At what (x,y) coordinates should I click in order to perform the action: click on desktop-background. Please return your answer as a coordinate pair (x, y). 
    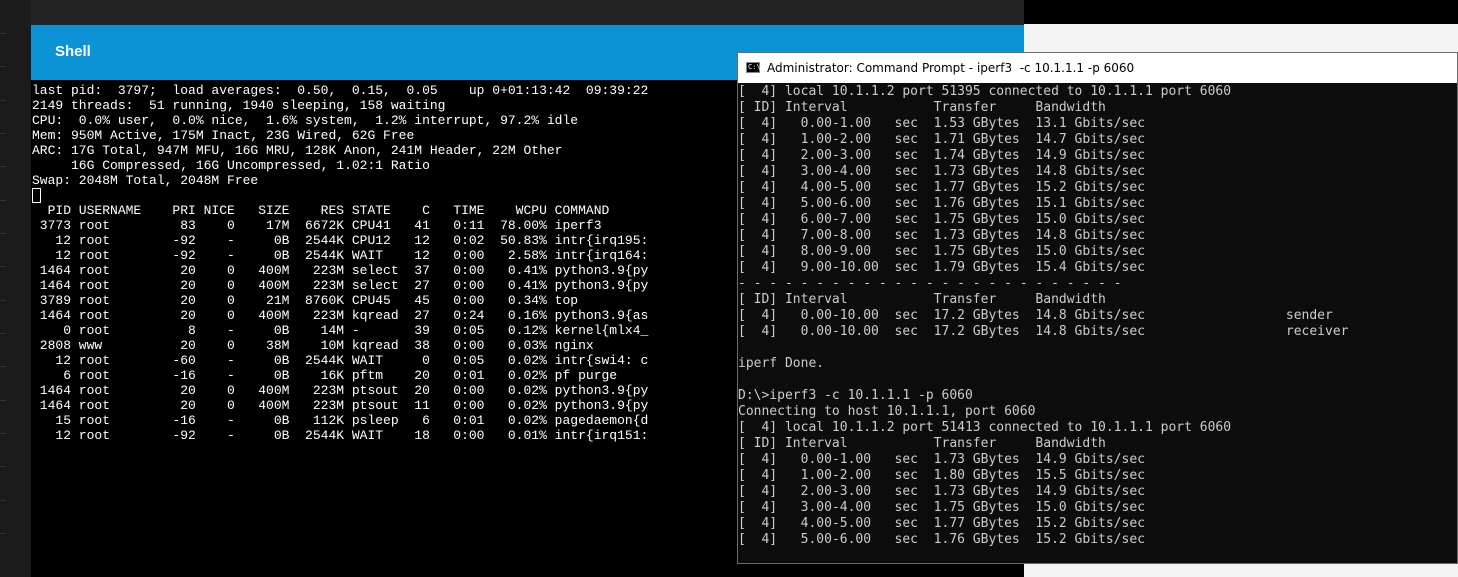
    Looking at the image, I should click on (1241, 12).